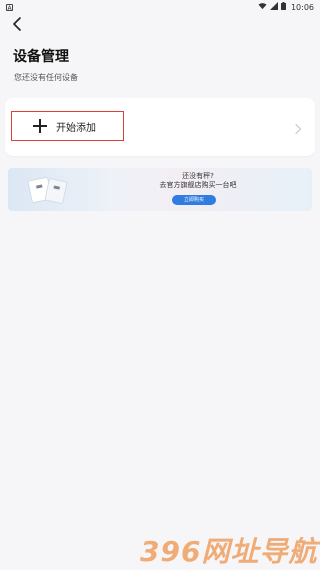 Image resolution: width=320 pixels, height=570 pixels. I want to click on status-bar: A 10:06, so click(160, 7).